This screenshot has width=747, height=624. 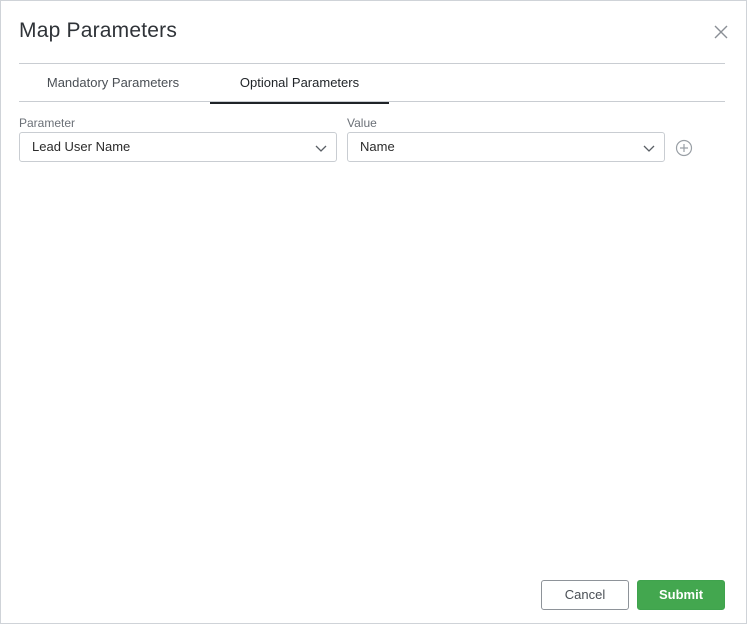 I want to click on parameter-label: Parameter, so click(x=47, y=123).